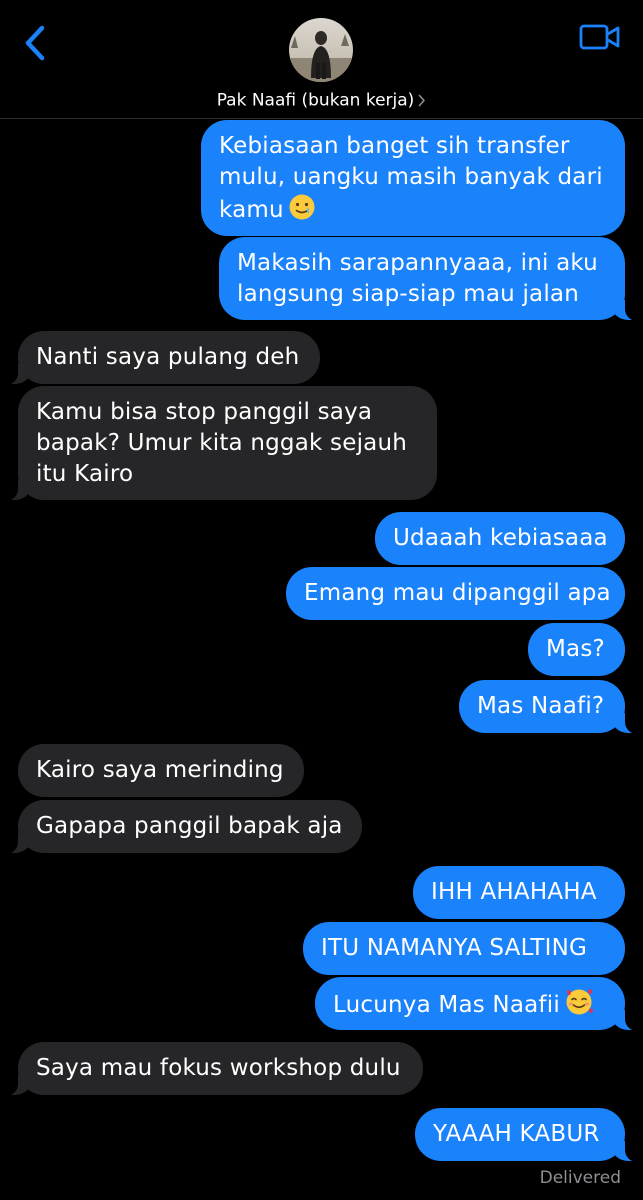 The image size is (643, 1200). I want to click on smiling-face-with-tear-icon, so click(302, 207).